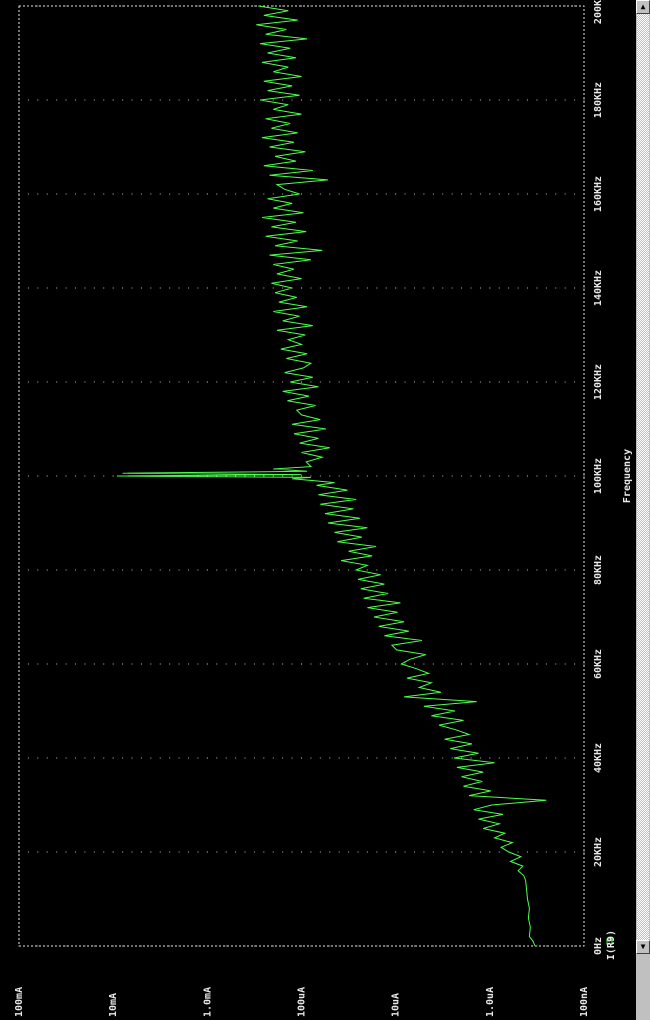  I want to click on vertical-scrollbar: ▲ ▼, so click(643, 510).